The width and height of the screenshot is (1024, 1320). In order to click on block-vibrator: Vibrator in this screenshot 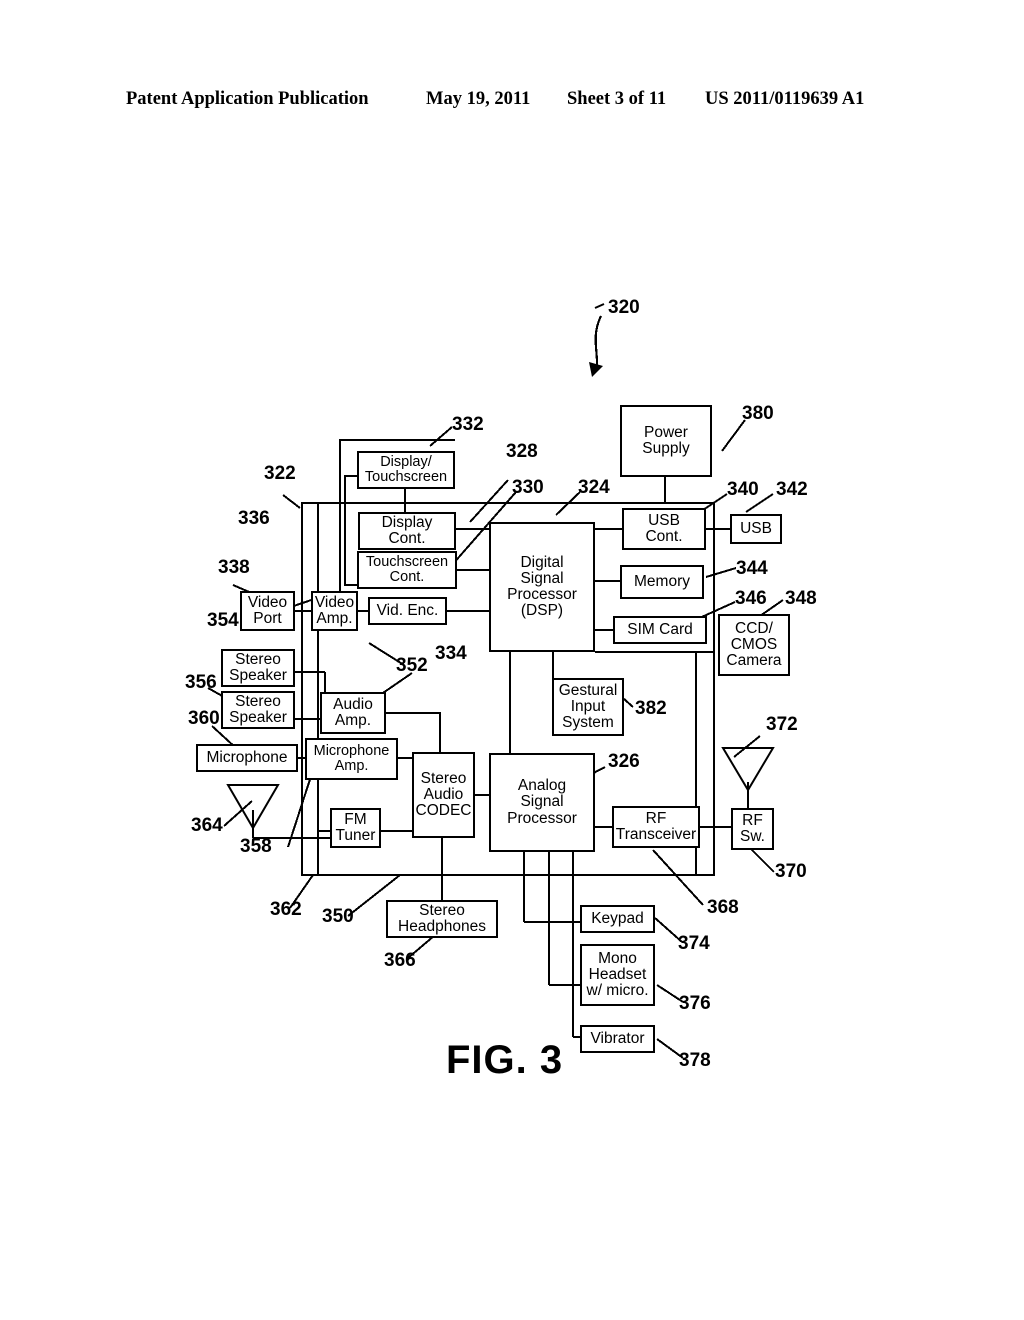, I will do `click(617, 1039)`.